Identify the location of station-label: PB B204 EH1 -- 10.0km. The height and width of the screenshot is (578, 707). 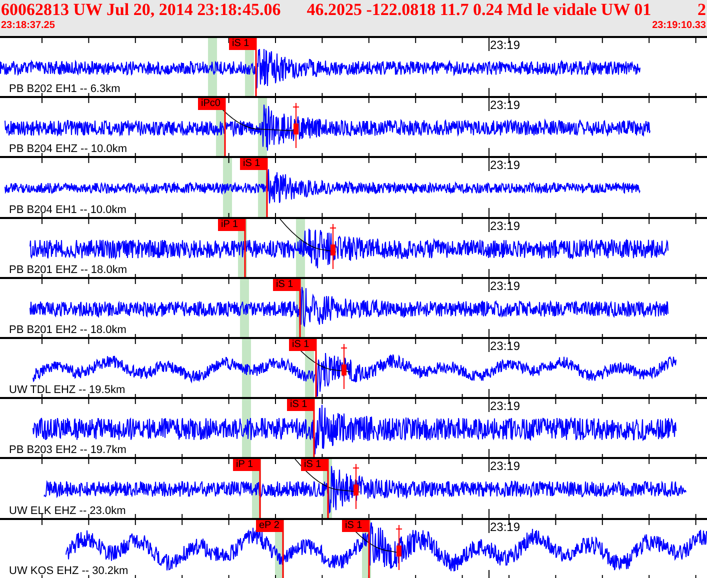
(67, 210).